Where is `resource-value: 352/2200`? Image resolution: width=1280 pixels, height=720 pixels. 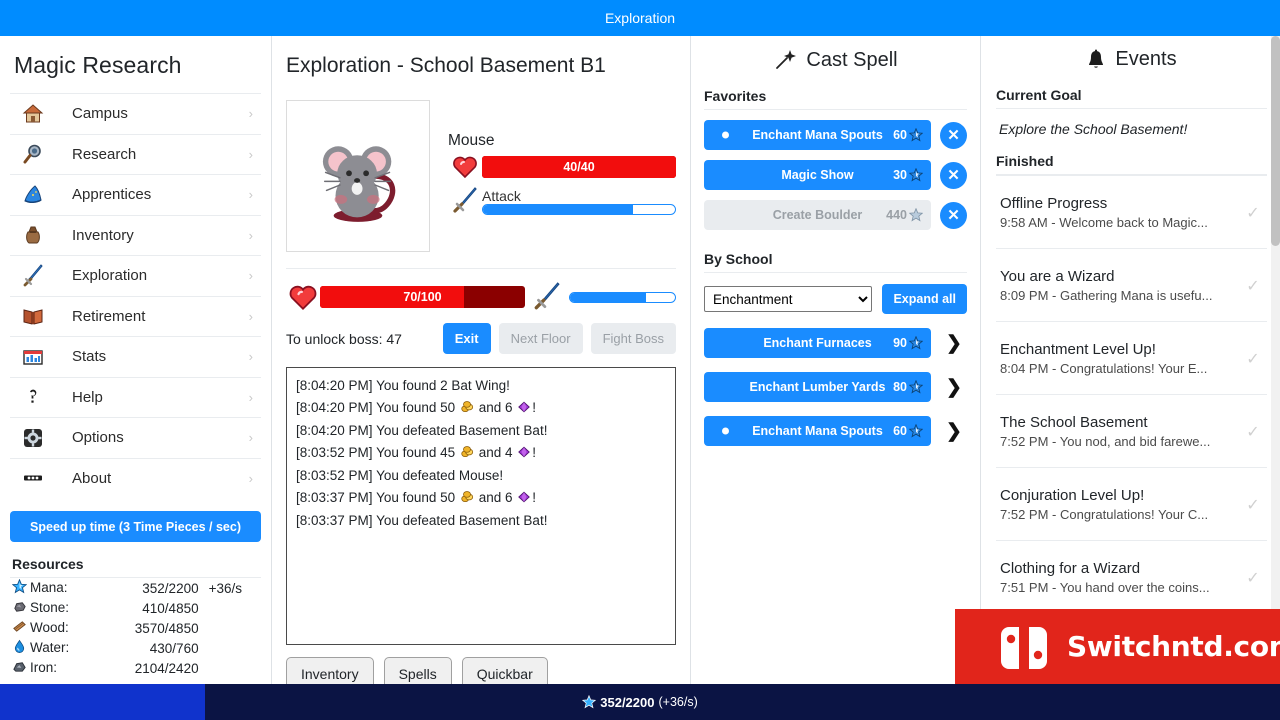
resource-value: 352/2200 is located at coordinates (170, 588).